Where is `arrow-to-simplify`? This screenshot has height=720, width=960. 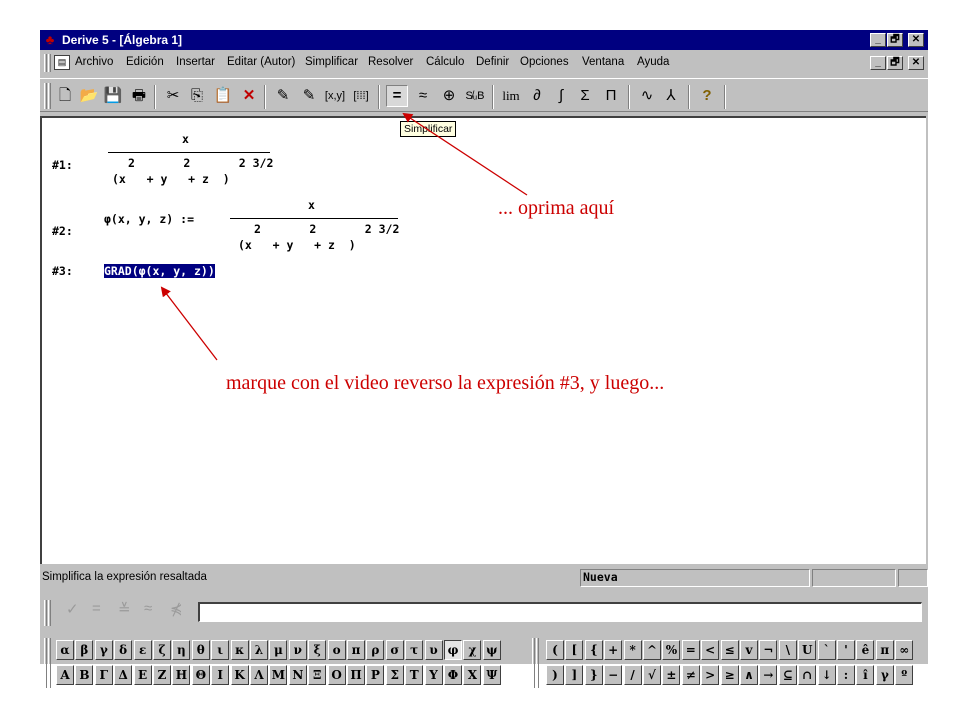
arrow-to-simplify is located at coordinates (465, 154).